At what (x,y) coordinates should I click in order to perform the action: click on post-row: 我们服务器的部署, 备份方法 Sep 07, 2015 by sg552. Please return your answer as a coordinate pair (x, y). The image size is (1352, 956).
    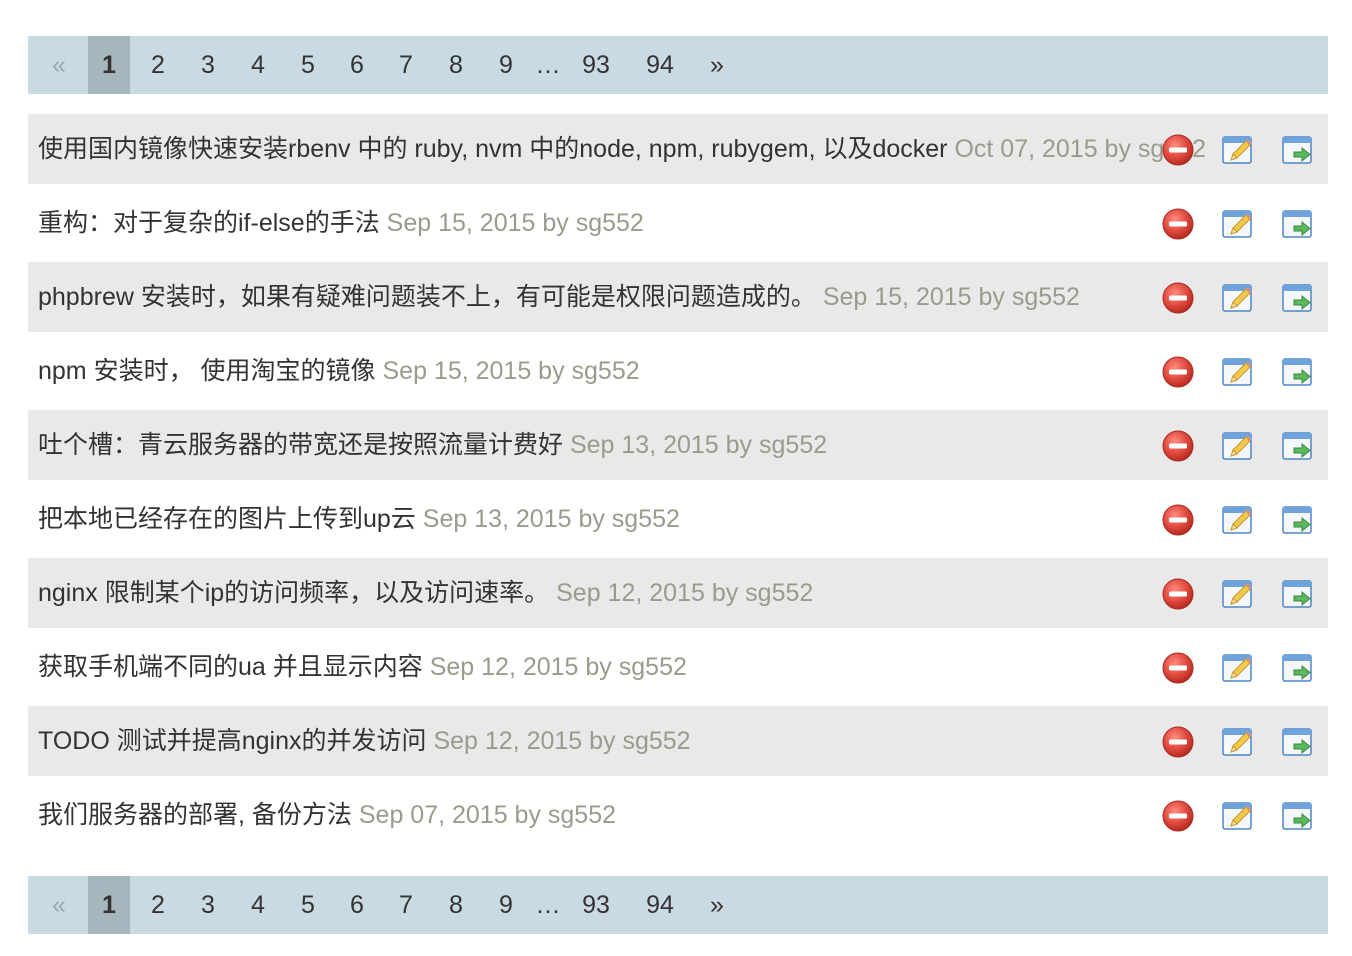
    Looking at the image, I should click on (678, 815).